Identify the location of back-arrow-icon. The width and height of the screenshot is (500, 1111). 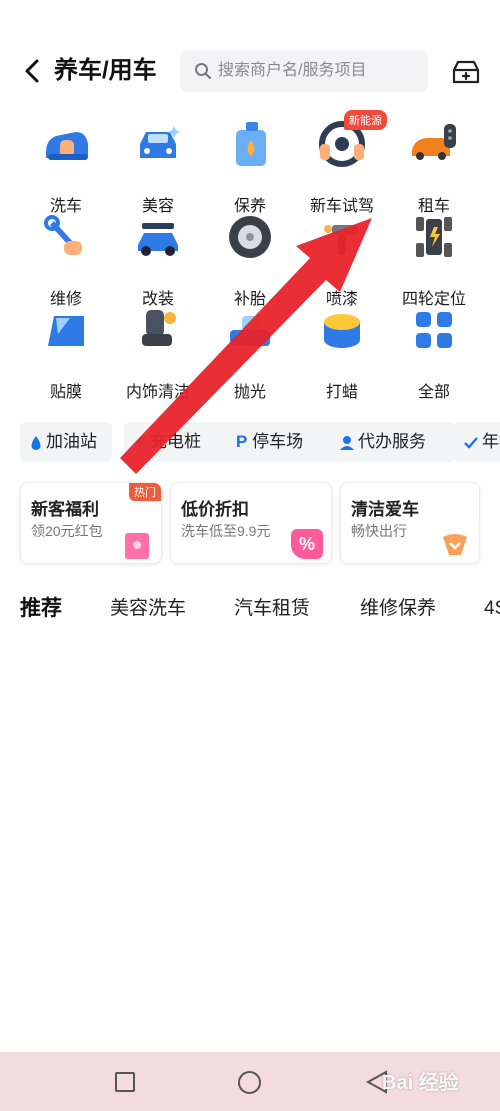
(33, 71).